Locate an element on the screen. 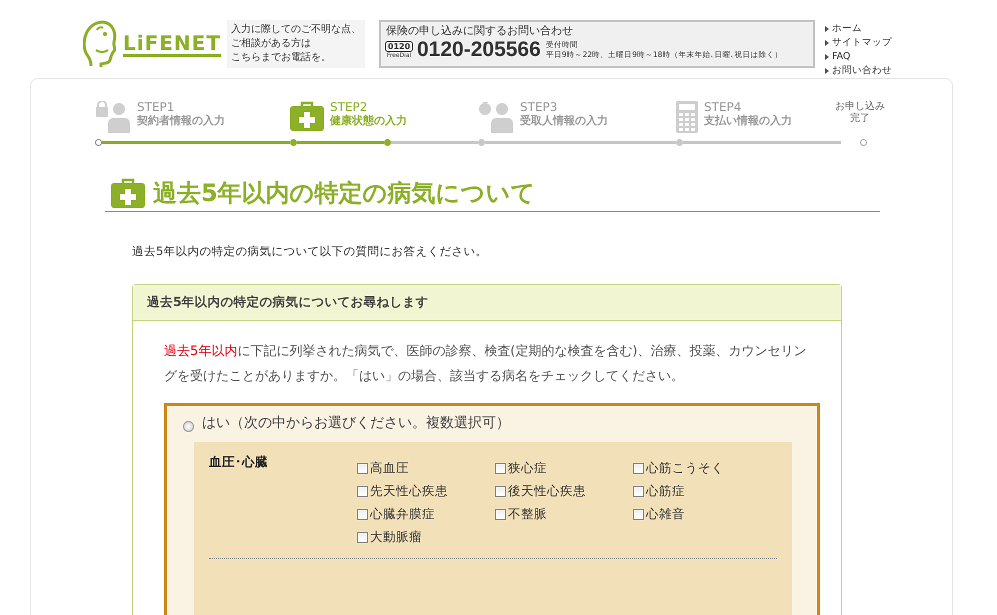 The image size is (997, 615). panel-title: 過去5年以内の特定の病気についてお尋ねします is located at coordinates (487, 303).